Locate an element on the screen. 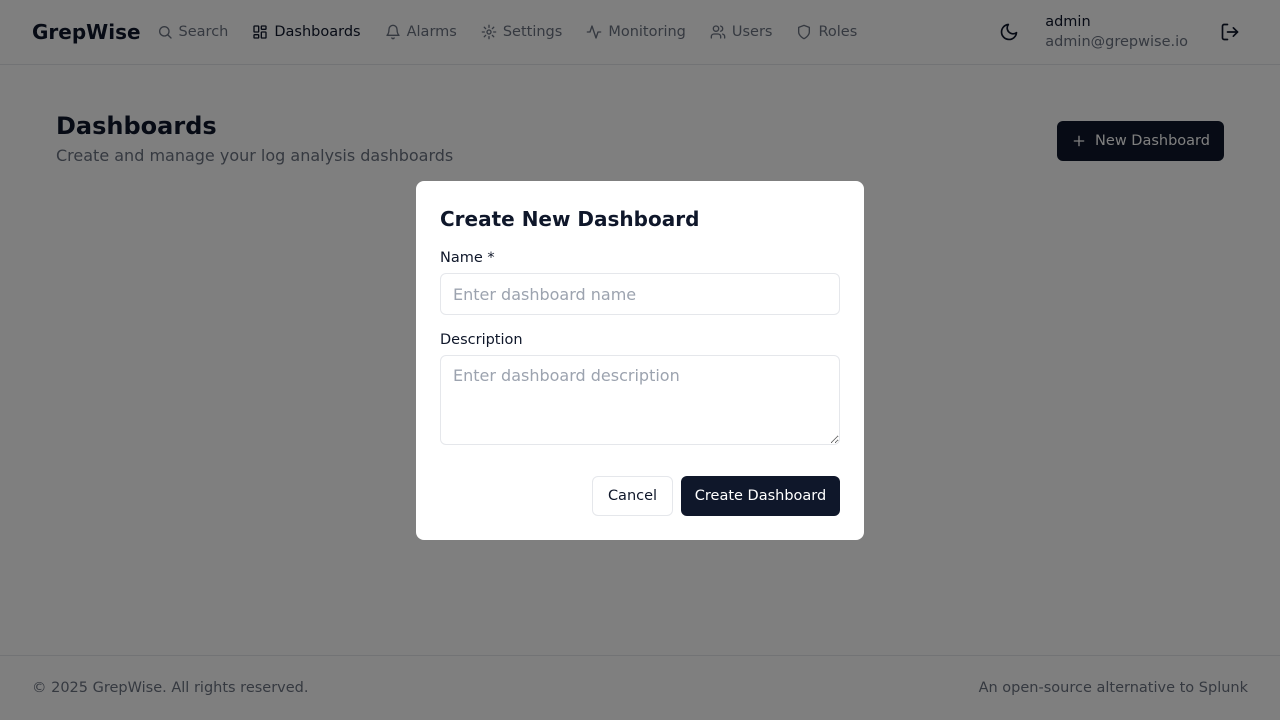 Image resolution: width=1280 pixels, height=720 pixels. description-label: Description is located at coordinates (481, 340).